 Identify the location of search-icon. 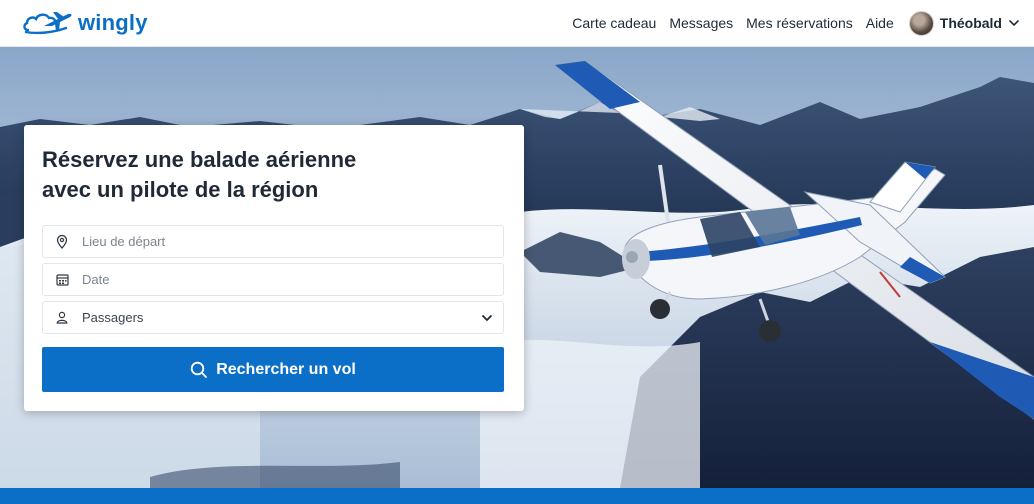
(199, 369).